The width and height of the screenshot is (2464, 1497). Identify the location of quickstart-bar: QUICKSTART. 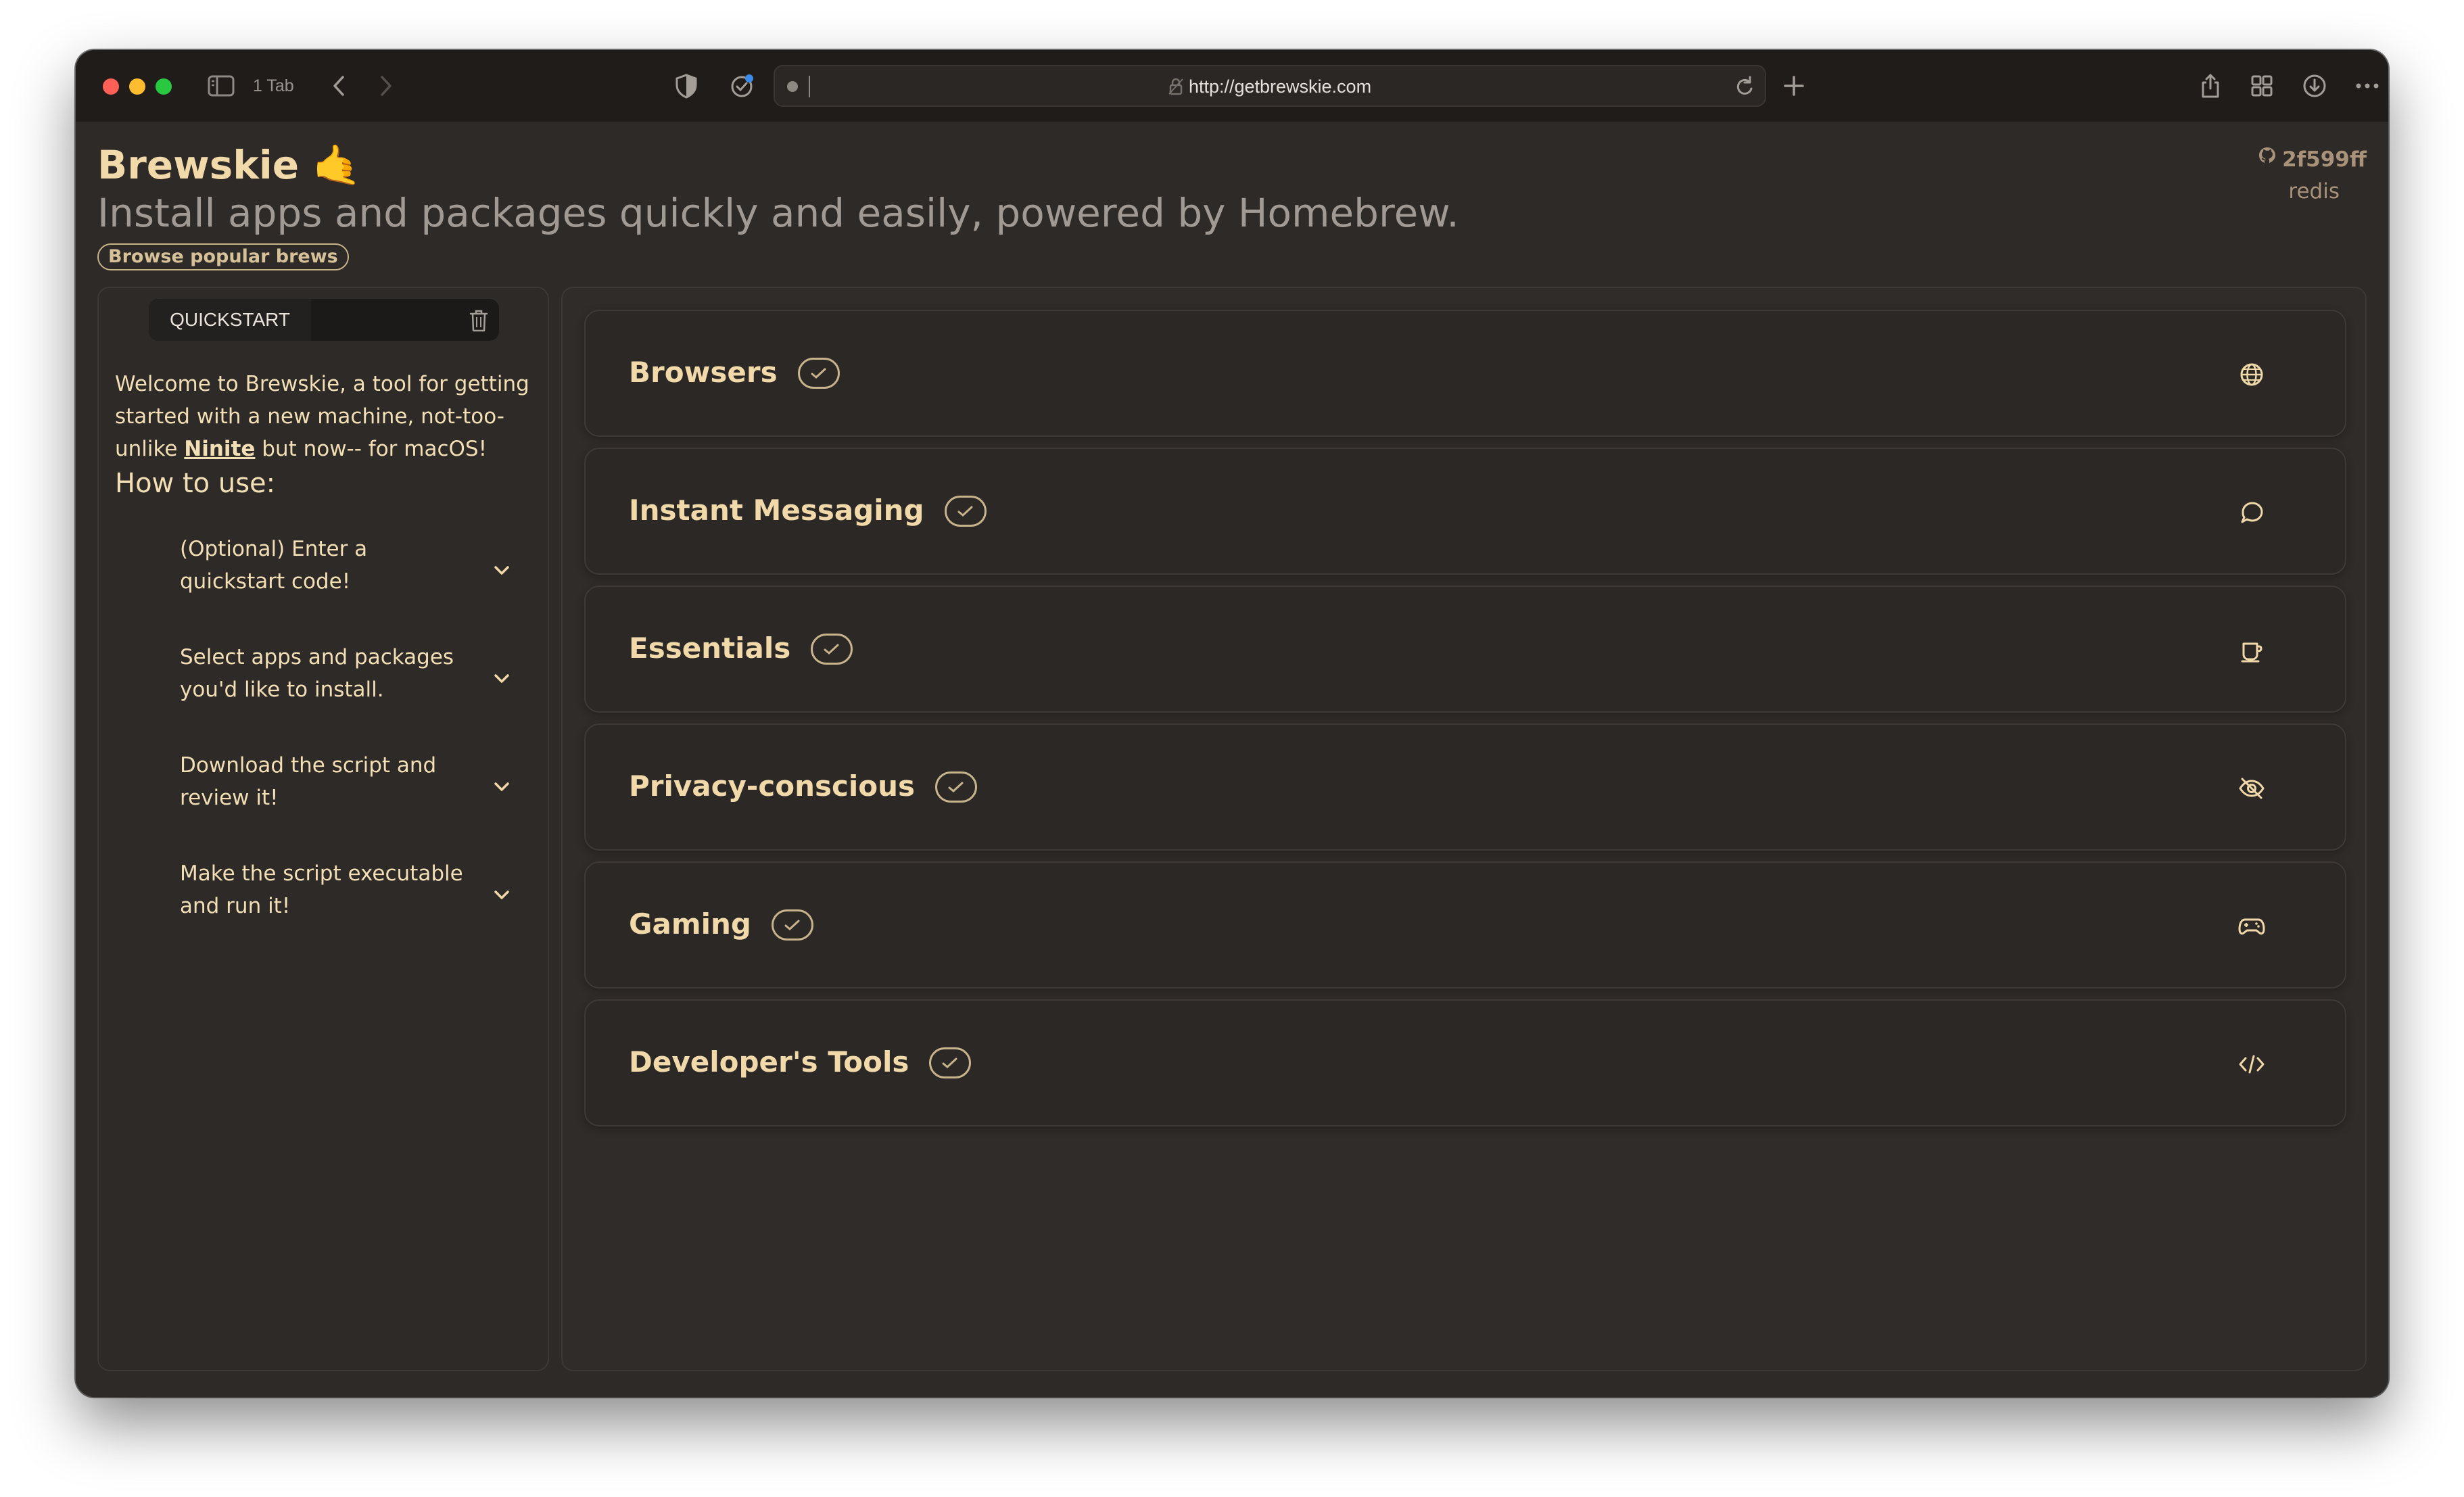
(324, 320).